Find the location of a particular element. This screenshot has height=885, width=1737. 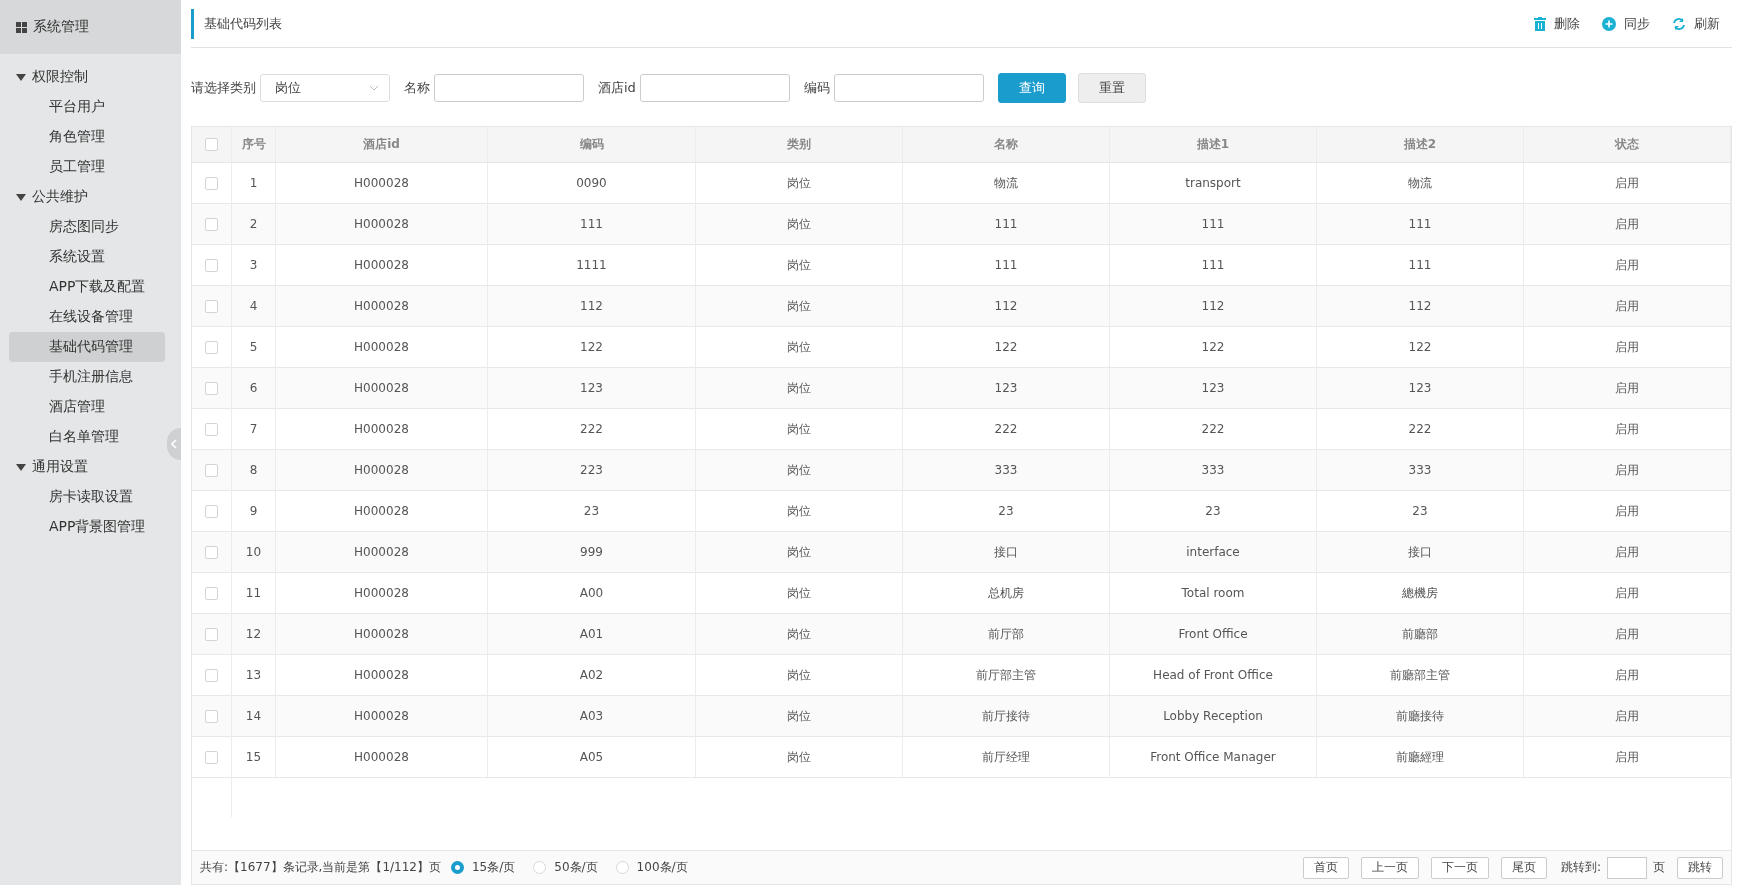

table-cell: 15 is located at coordinates (254, 757).